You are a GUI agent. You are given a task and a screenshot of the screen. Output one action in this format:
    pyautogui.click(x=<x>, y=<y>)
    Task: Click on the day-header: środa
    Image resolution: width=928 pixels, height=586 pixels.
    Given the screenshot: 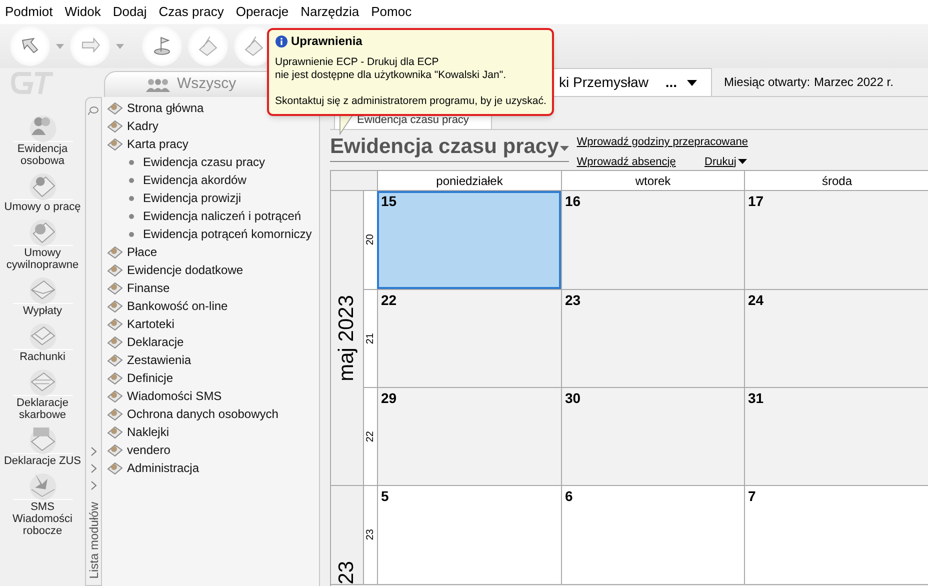 What is the action you would take?
    pyautogui.click(x=836, y=180)
    